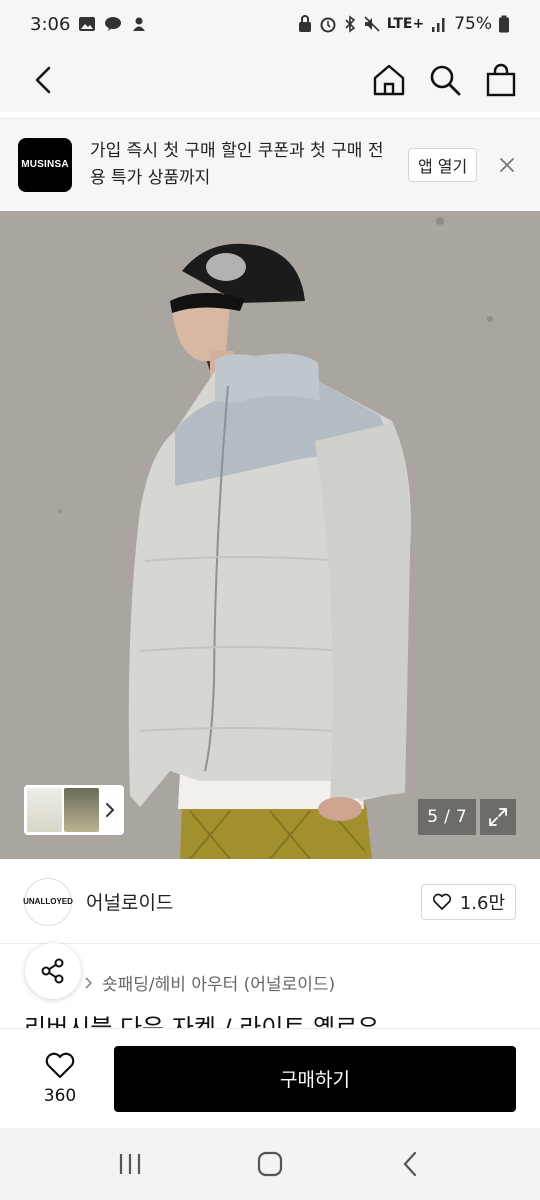 This screenshot has width=540, height=1200. What do you see at coordinates (461, 817) in the screenshot?
I see `counter-total: 7` at bounding box center [461, 817].